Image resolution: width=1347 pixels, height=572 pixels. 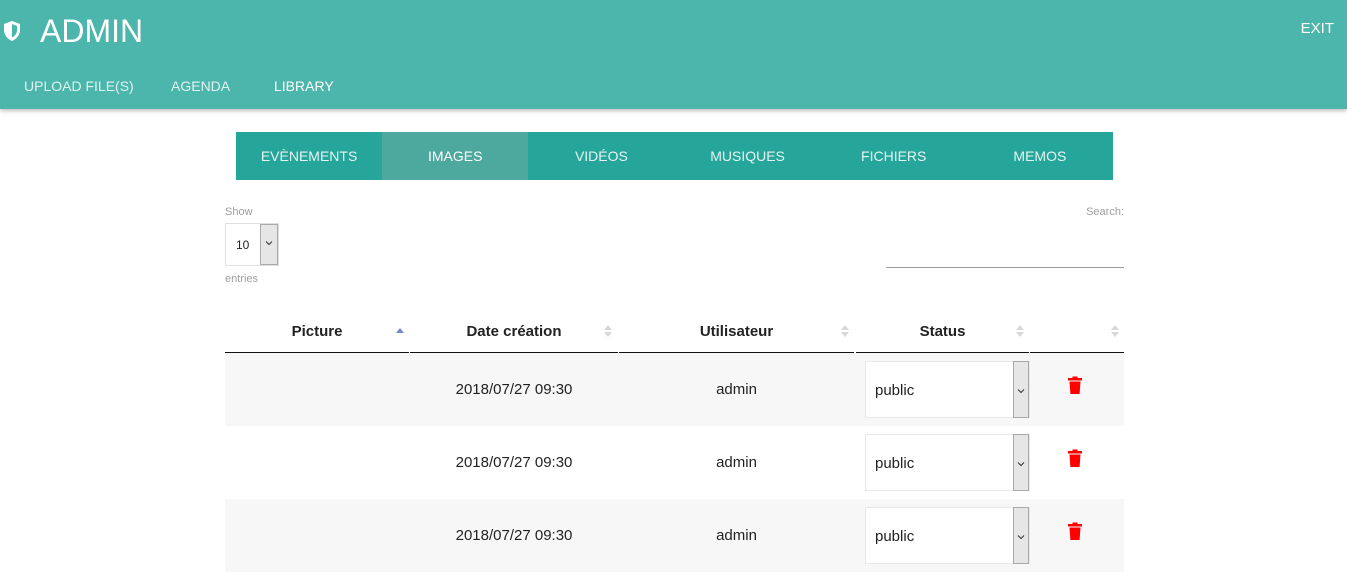 I want to click on show-label: Show, so click(x=239, y=212).